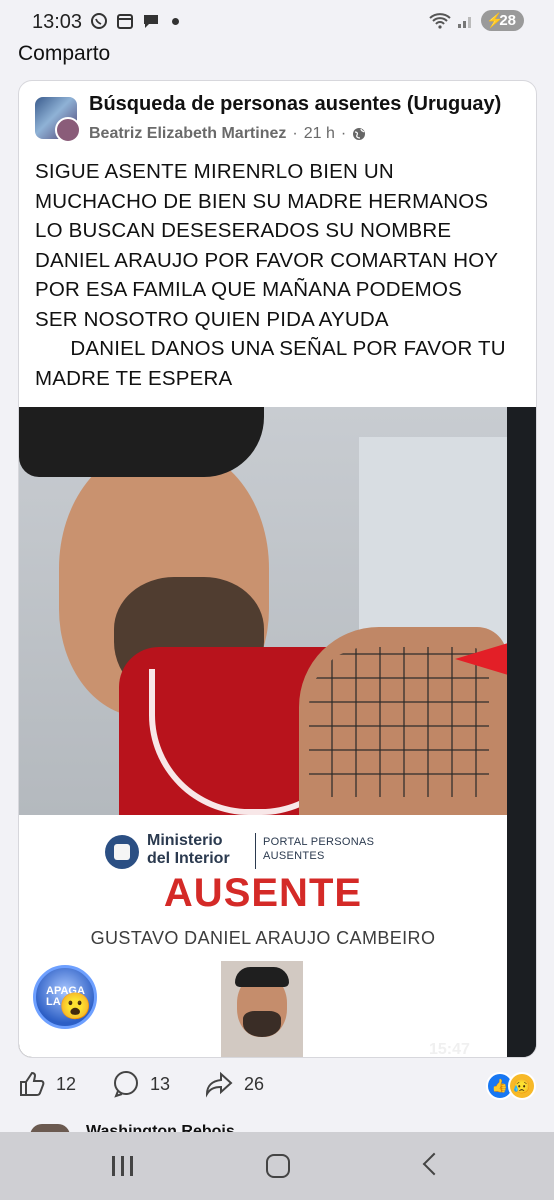 This screenshot has width=554, height=1200. Describe the element at coordinates (99, 21) in the screenshot. I see `whatsapp-icon` at that location.